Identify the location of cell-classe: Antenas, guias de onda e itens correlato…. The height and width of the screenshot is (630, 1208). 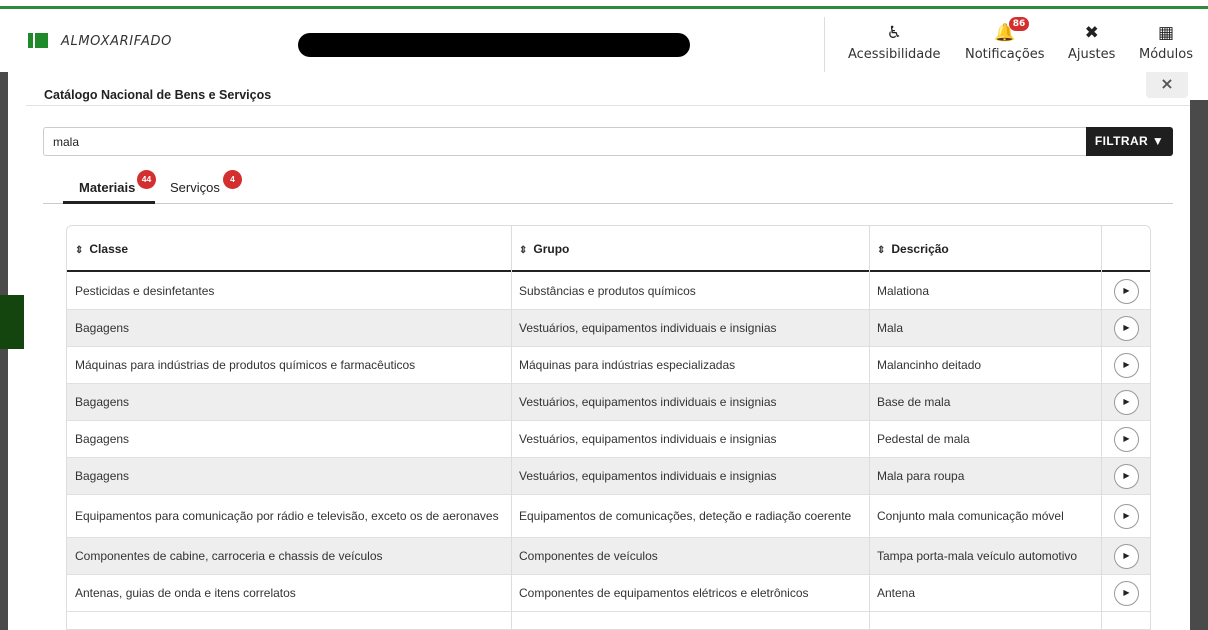
(185, 593).